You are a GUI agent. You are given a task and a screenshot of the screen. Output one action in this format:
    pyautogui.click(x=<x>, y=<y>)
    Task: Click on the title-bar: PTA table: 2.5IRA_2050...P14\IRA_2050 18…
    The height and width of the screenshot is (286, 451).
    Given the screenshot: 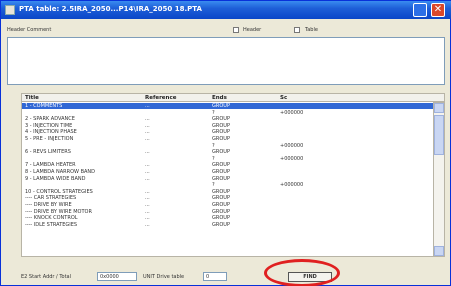 What is the action you would take?
    pyautogui.click(x=226, y=10)
    